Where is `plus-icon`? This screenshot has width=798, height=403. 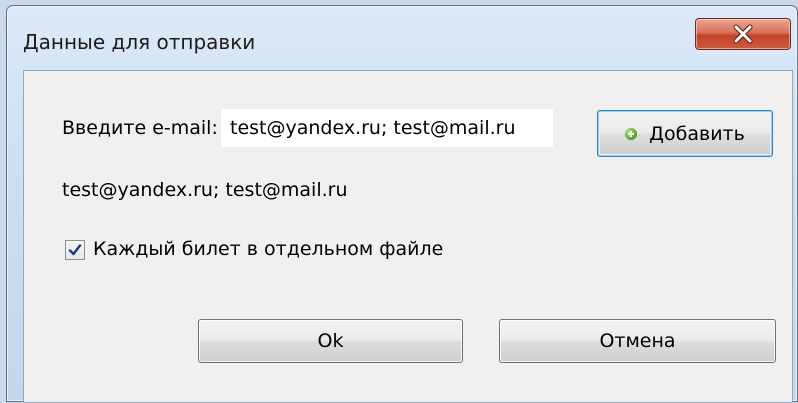
plus-icon is located at coordinates (631, 133).